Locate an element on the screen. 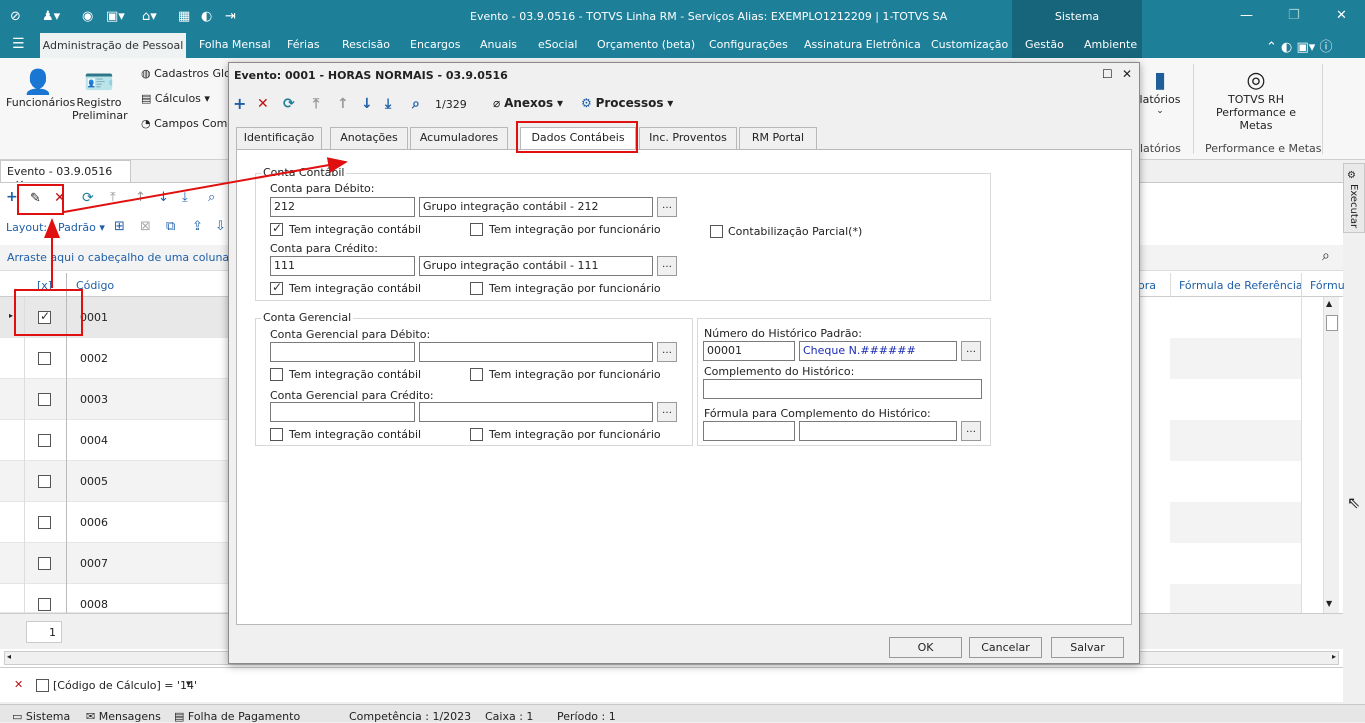 The width and height of the screenshot is (1365, 723). status-folha: ▤ Folha de Pagamento is located at coordinates (237, 716).